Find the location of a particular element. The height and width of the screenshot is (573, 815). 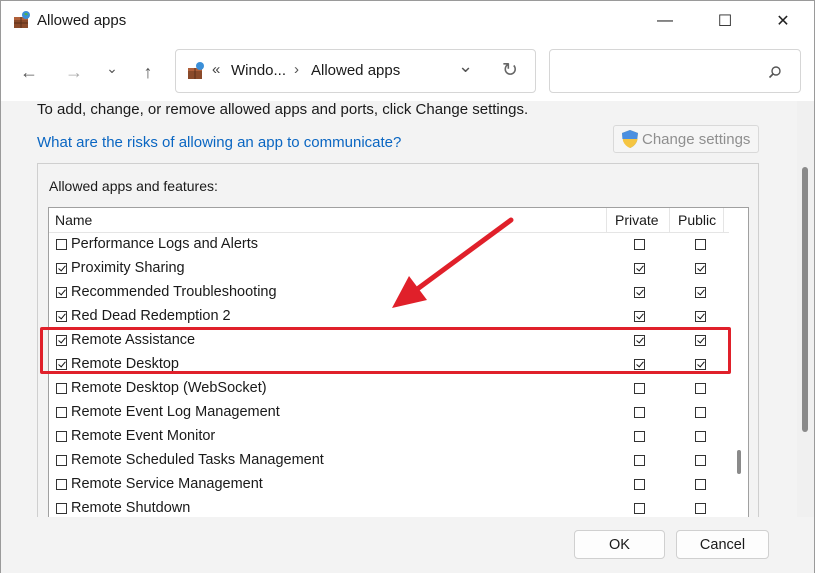

list-item-label: Remote Event Log Management is located at coordinates (175, 412).